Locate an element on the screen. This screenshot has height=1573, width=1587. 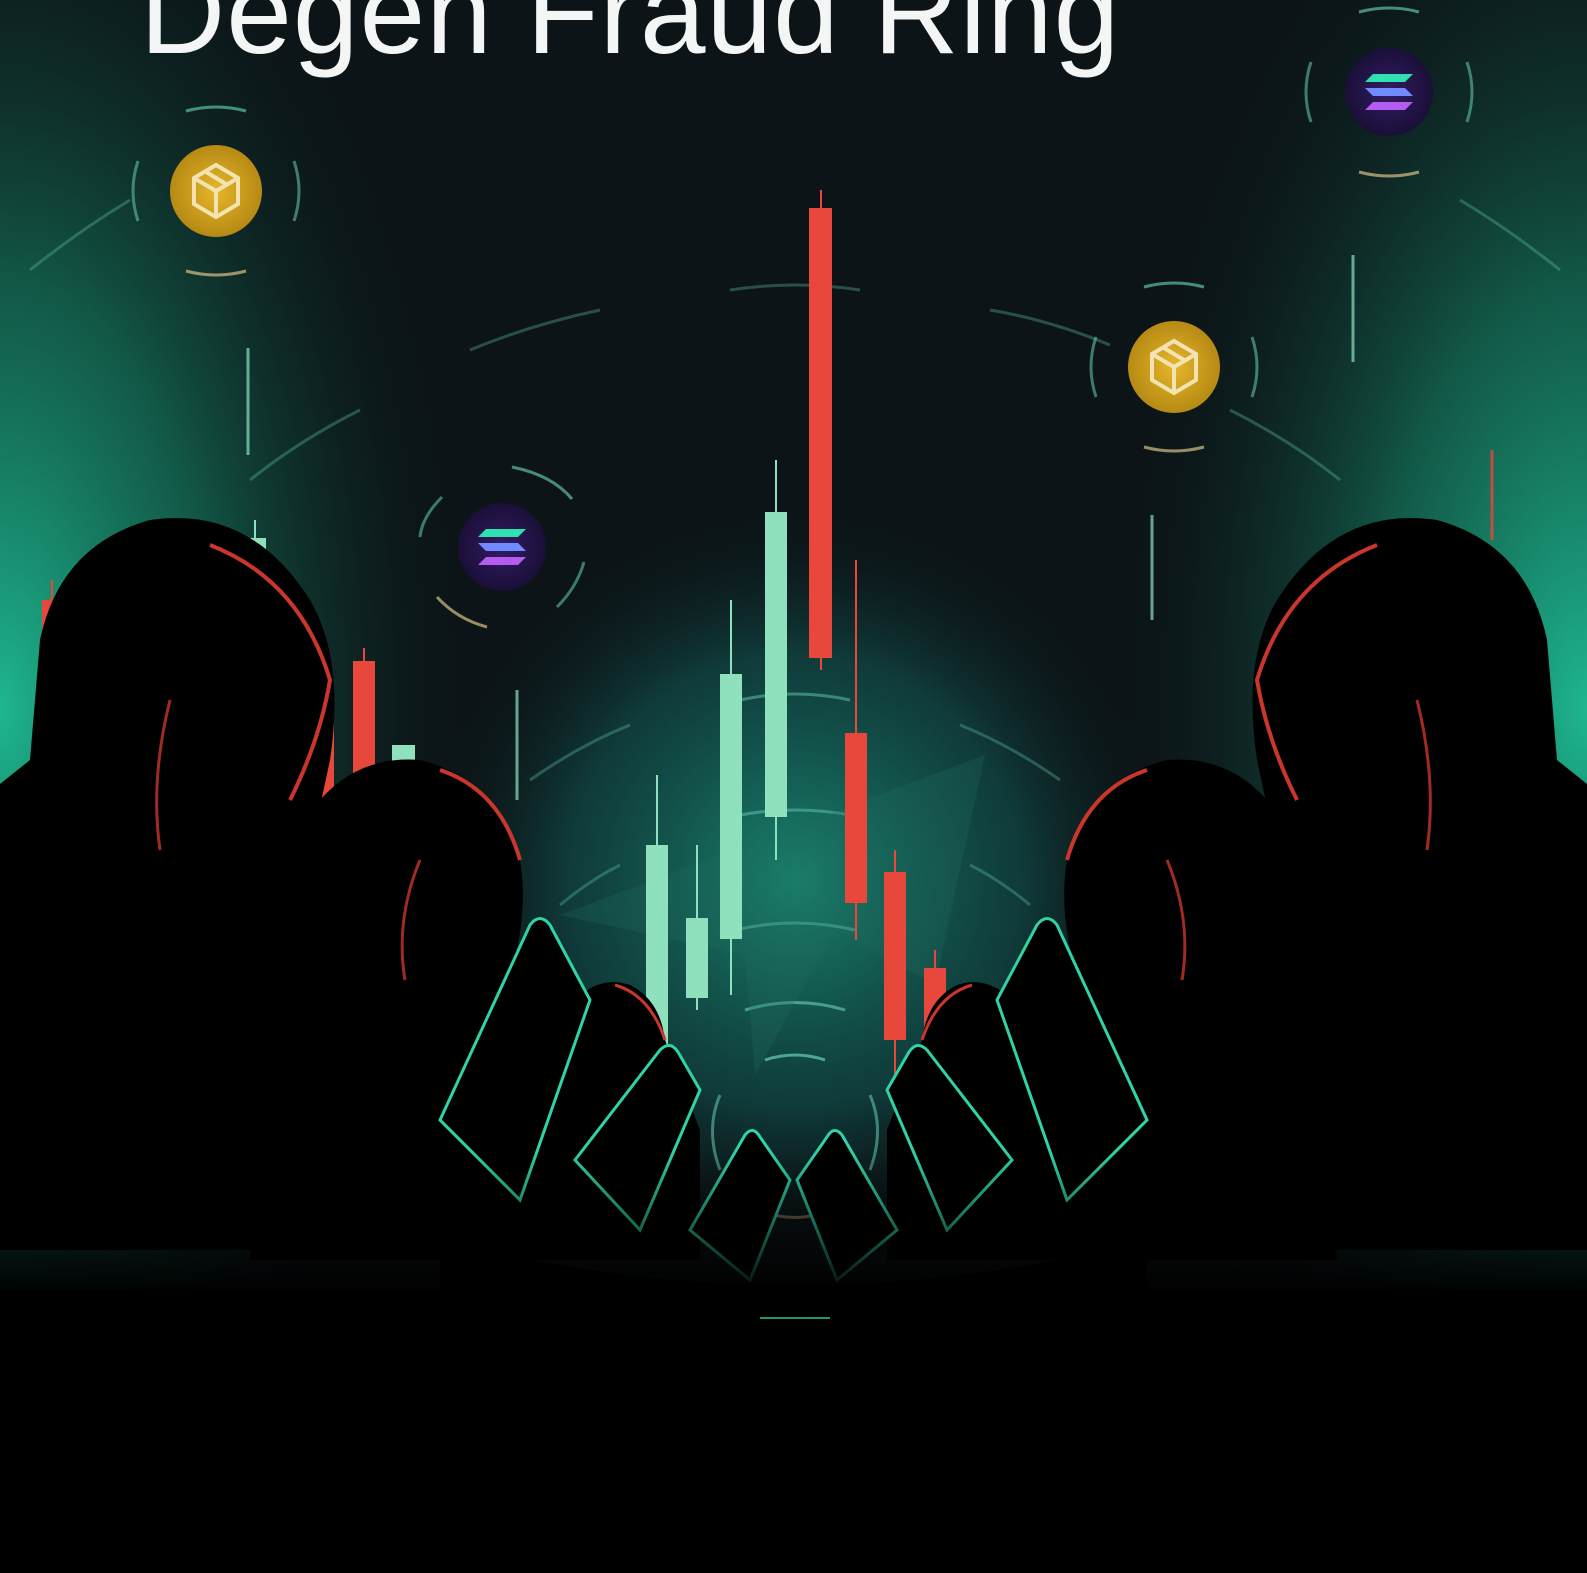
poster-title: Degen Fraud Ring is located at coordinates (630, 39).